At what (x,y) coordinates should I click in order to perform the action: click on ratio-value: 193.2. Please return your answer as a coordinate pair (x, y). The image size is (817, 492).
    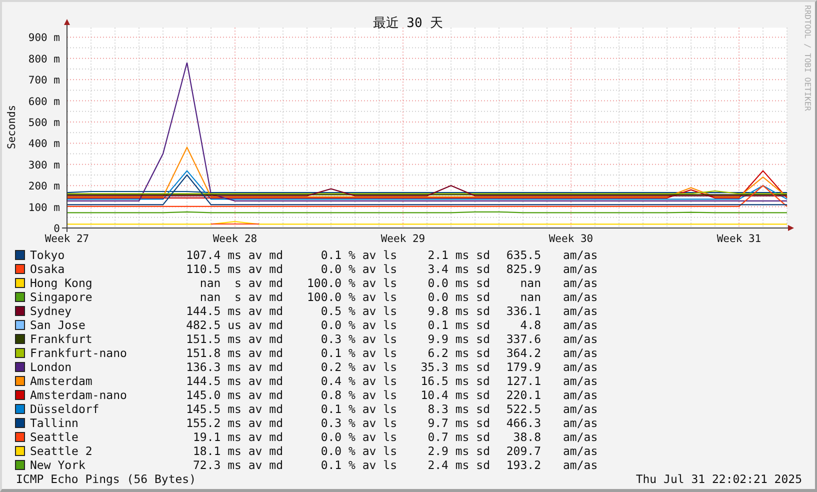
    Looking at the image, I should click on (523, 465).